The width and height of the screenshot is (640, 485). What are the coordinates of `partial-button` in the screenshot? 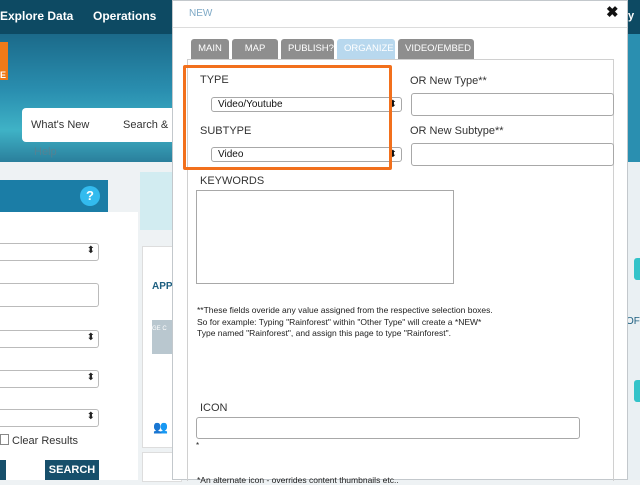 It's located at (3, 470).